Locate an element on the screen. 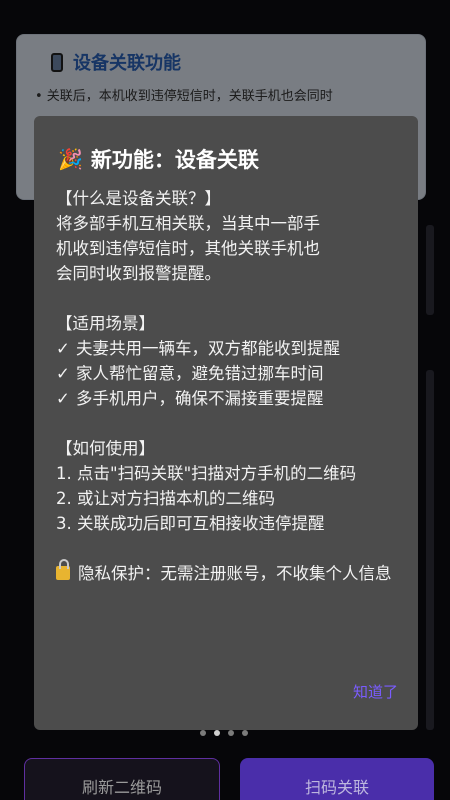 This screenshot has width=450, height=800. scenes-heading: 【适用场景】 is located at coordinates (105, 323).